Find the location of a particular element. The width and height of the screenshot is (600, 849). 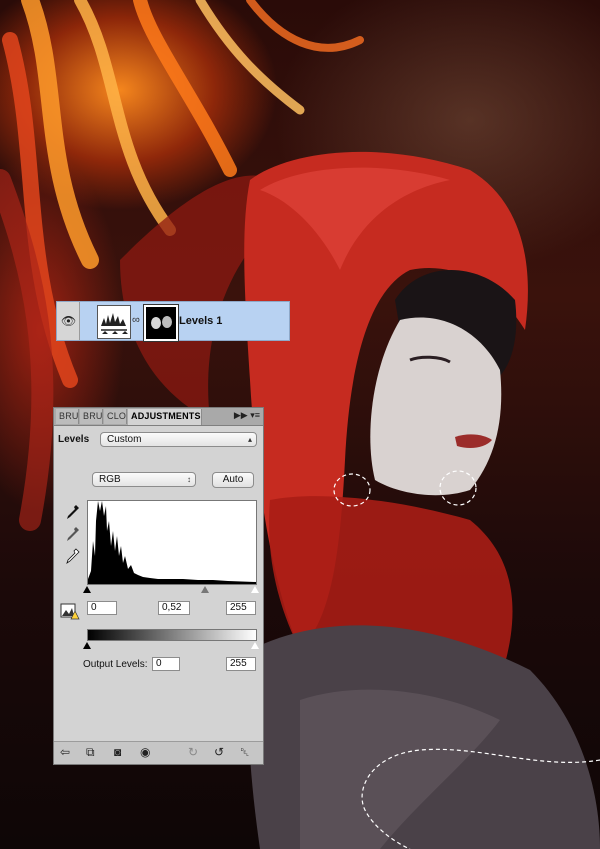

channel-dropdown: RGB ↕ is located at coordinates (144, 479).